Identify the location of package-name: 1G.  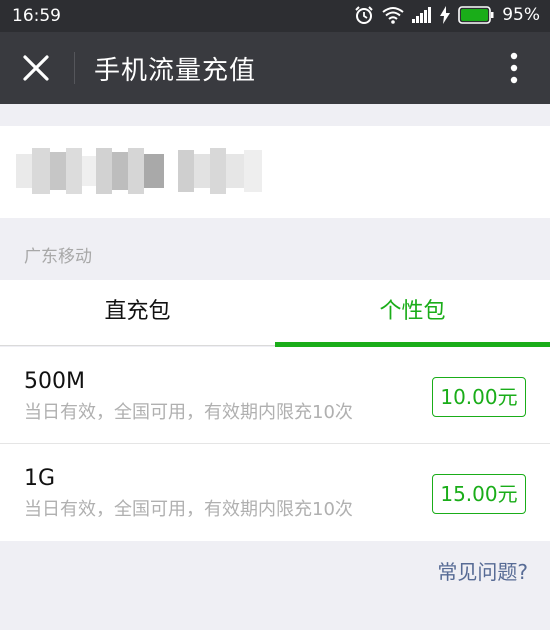
(40, 478).